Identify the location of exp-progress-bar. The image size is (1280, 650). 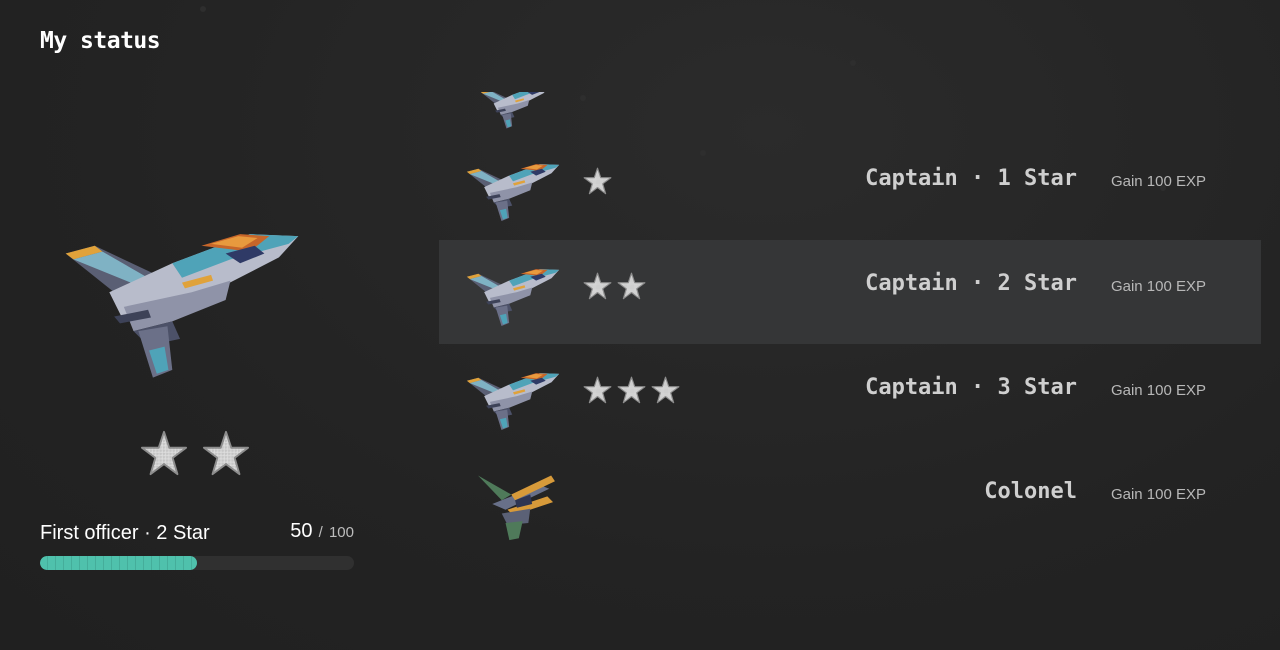
(197, 563).